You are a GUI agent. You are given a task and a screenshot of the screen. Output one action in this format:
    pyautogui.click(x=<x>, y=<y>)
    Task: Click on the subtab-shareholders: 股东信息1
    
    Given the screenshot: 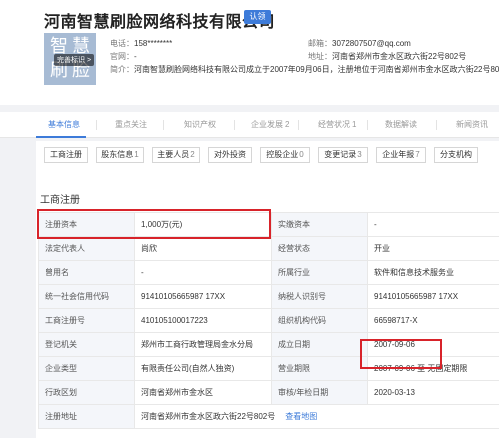 What is the action you would take?
    pyautogui.click(x=120, y=155)
    